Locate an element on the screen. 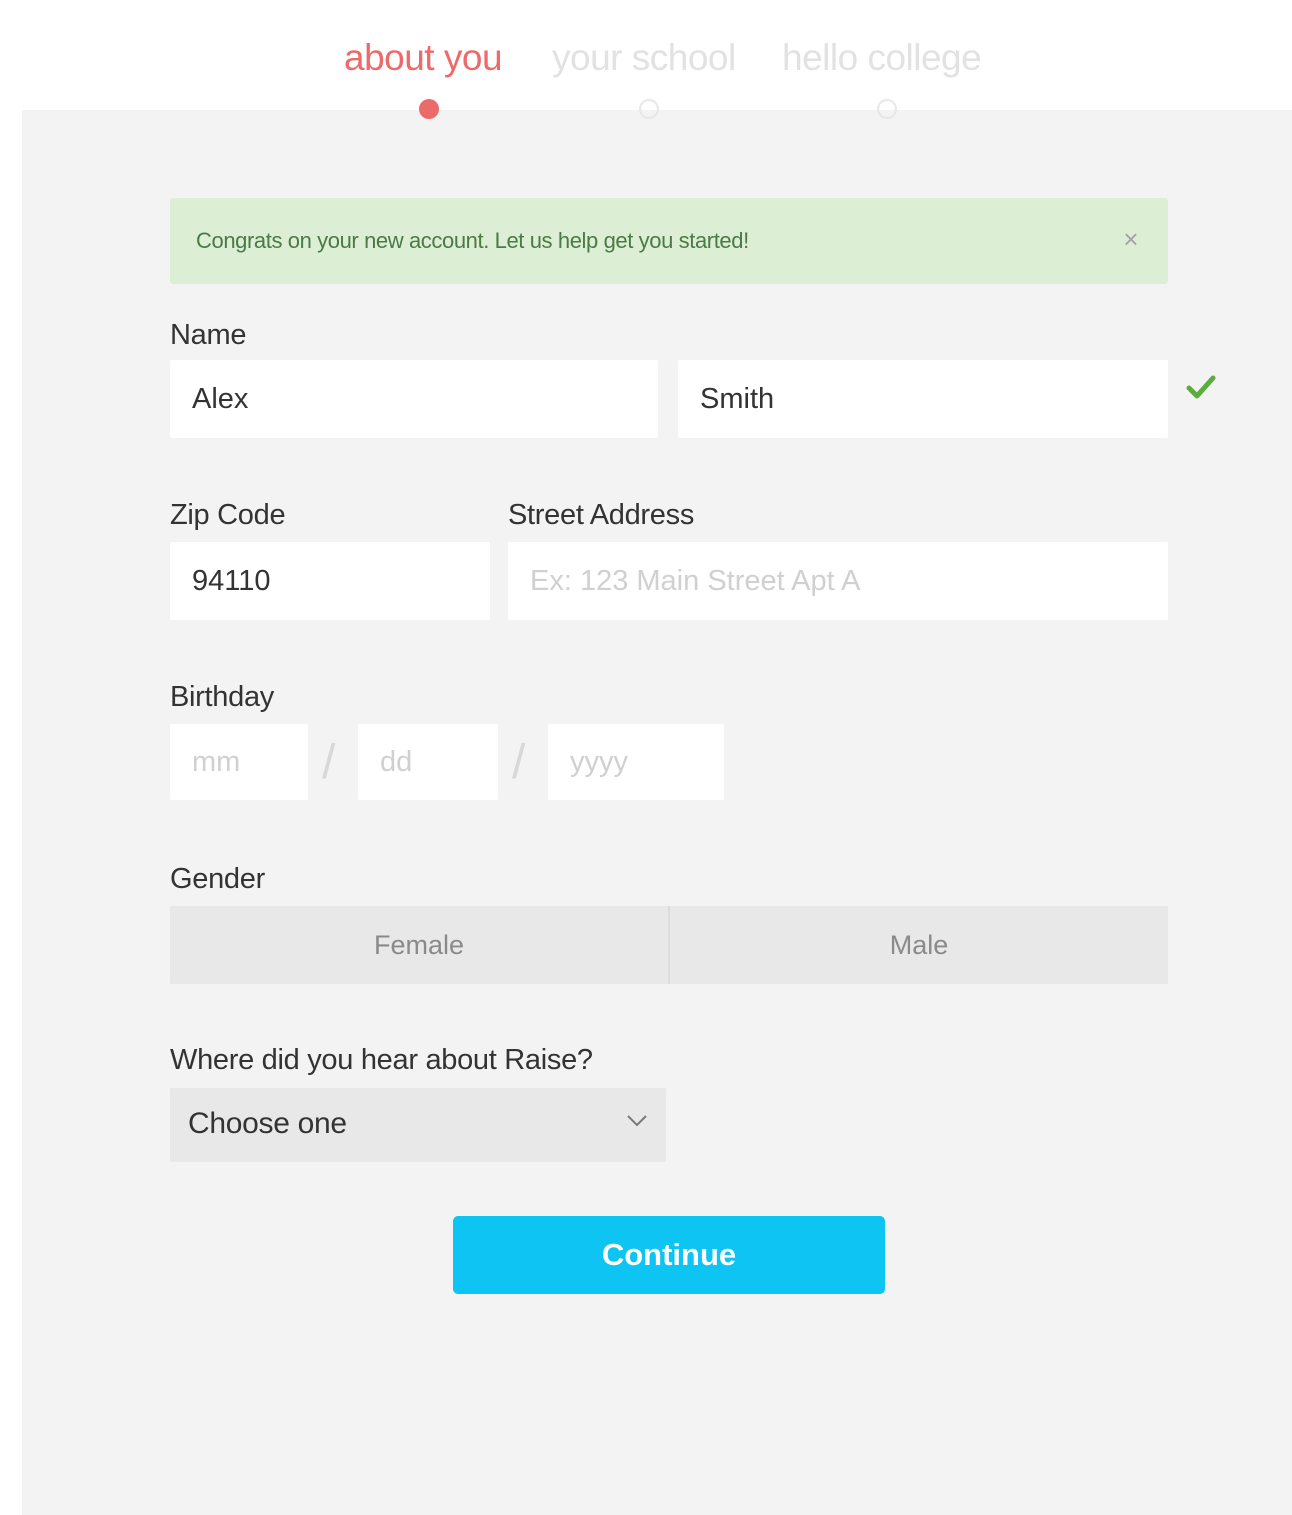 The width and height of the screenshot is (1292, 1515). gender-male-button: Male is located at coordinates (918, 945).